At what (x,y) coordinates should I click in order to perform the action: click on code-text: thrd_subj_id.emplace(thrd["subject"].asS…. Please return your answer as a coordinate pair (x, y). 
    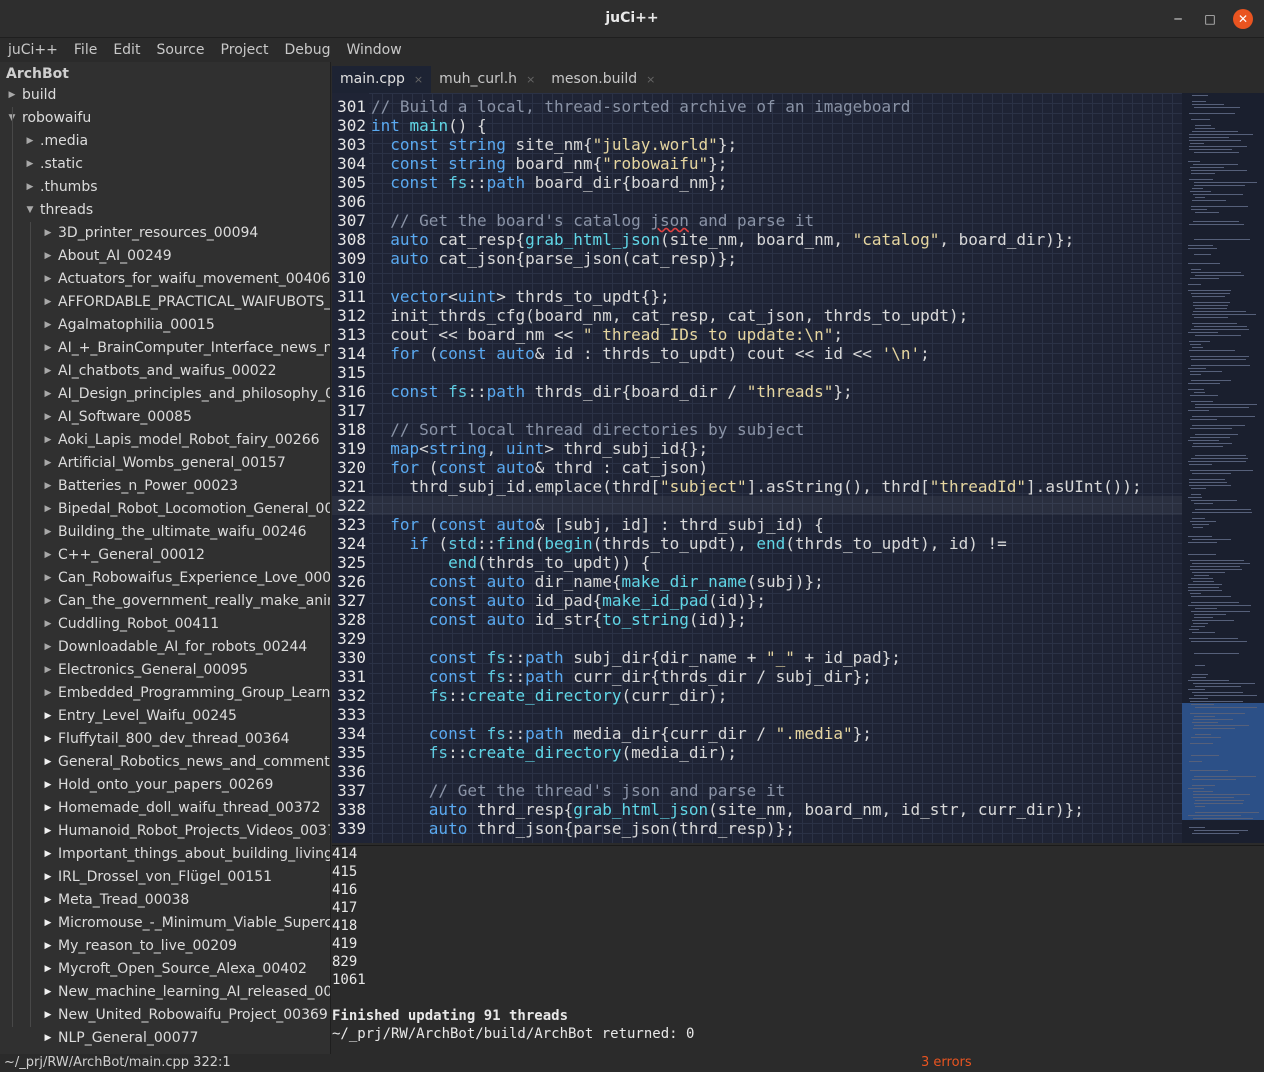
    Looking at the image, I should click on (756, 486).